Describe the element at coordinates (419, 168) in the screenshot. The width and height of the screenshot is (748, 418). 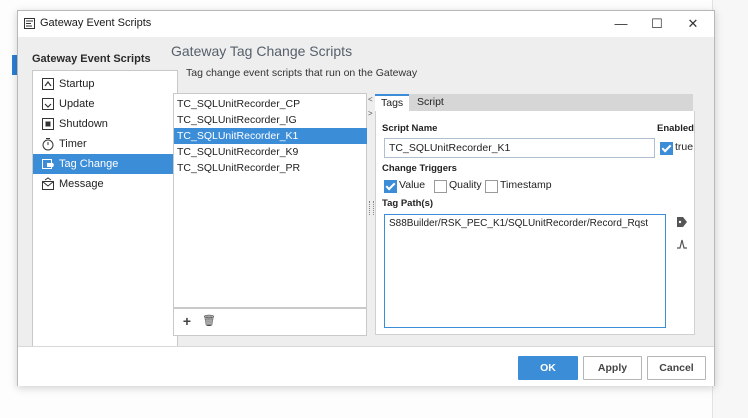
I see `change-triggers-label: Change Triggers` at that location.